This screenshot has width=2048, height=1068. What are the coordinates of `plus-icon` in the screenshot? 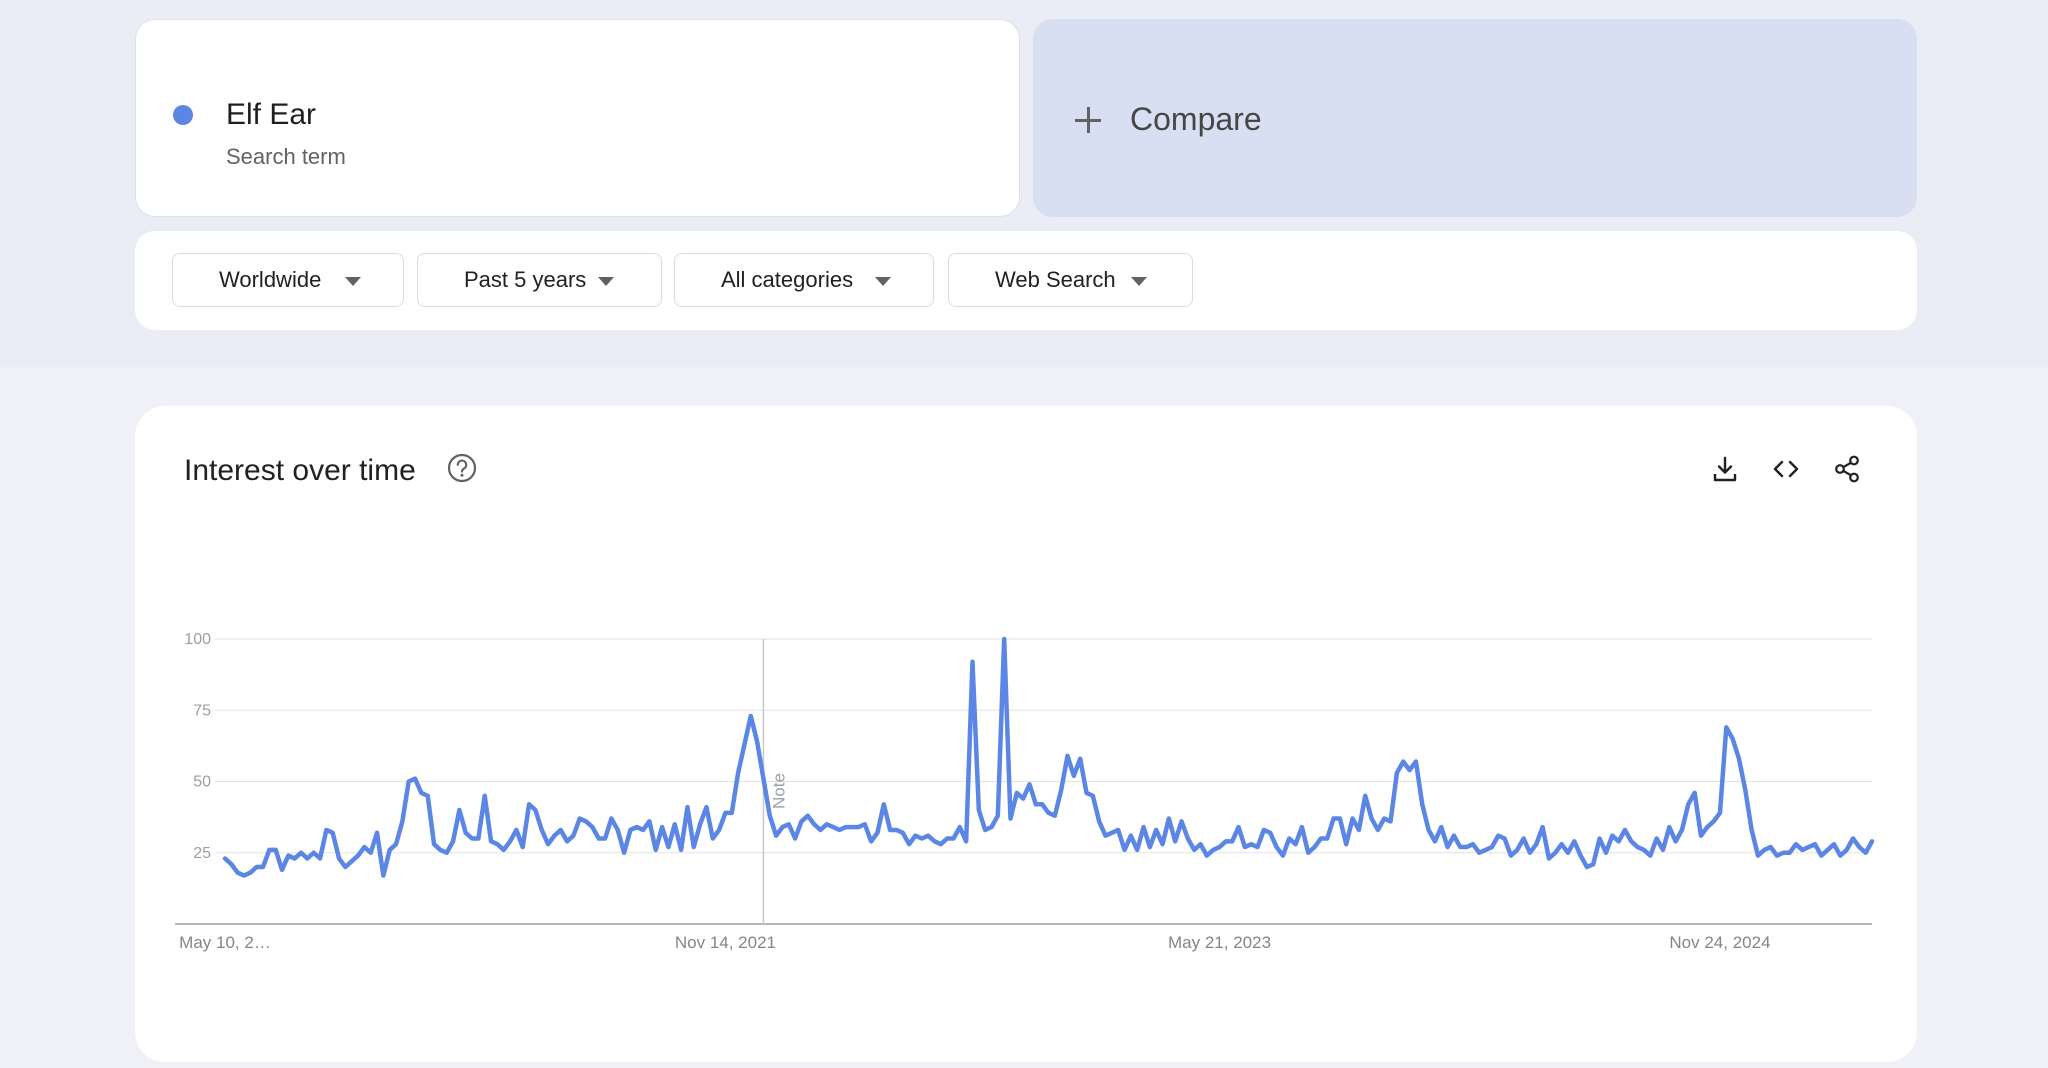 It's located at (1088, 120).